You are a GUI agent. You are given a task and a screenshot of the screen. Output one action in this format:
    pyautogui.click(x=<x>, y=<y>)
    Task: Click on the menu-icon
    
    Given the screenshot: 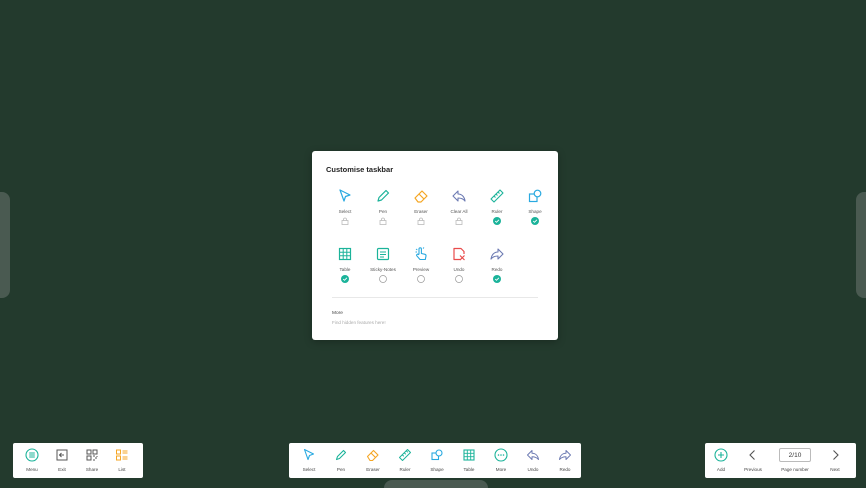 What is the action you would take?
    pyautogui.click(x=32, y=455)
    